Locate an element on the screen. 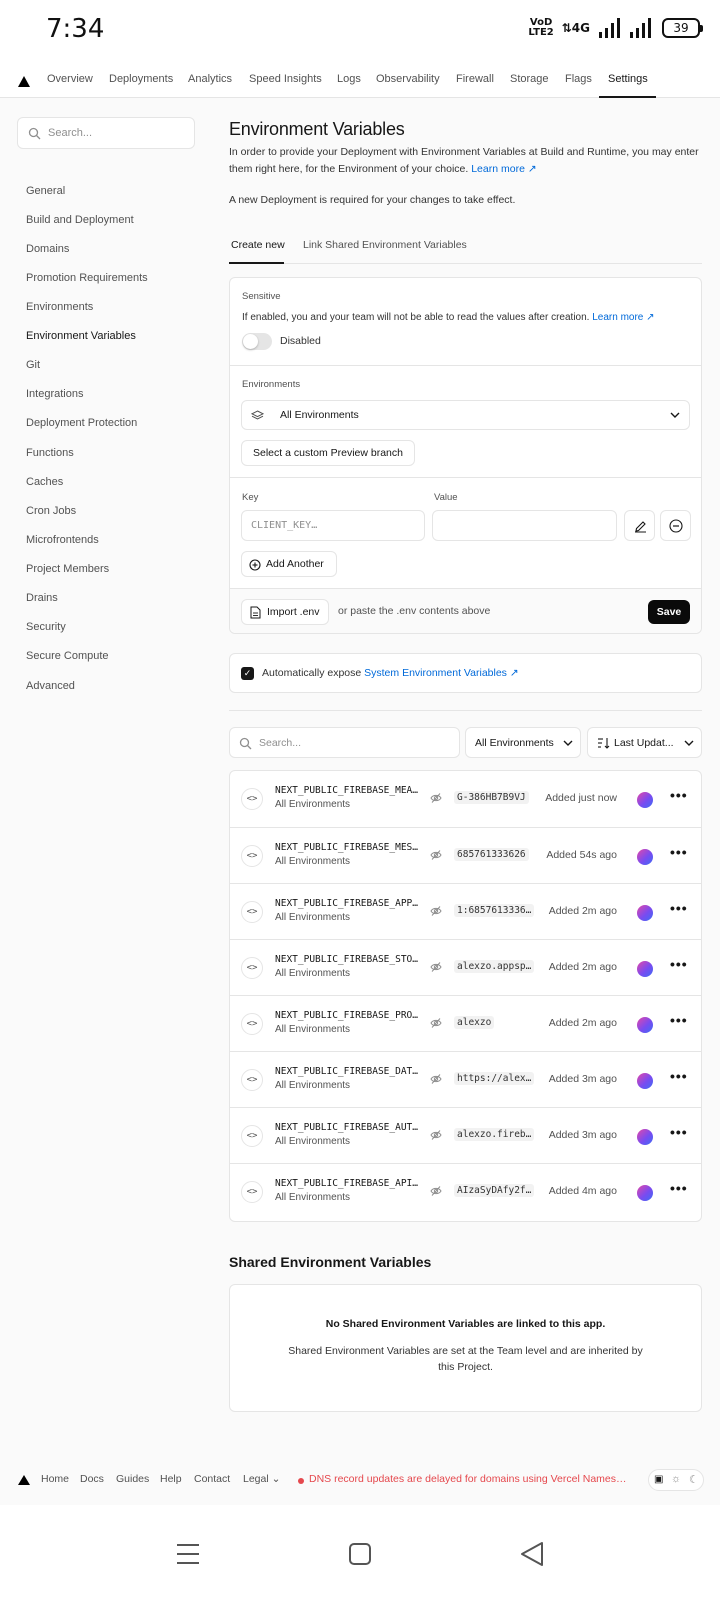 This screenshot has height=1600, width=720. variable-value: alexzo is located at coordinates (474, 1022).